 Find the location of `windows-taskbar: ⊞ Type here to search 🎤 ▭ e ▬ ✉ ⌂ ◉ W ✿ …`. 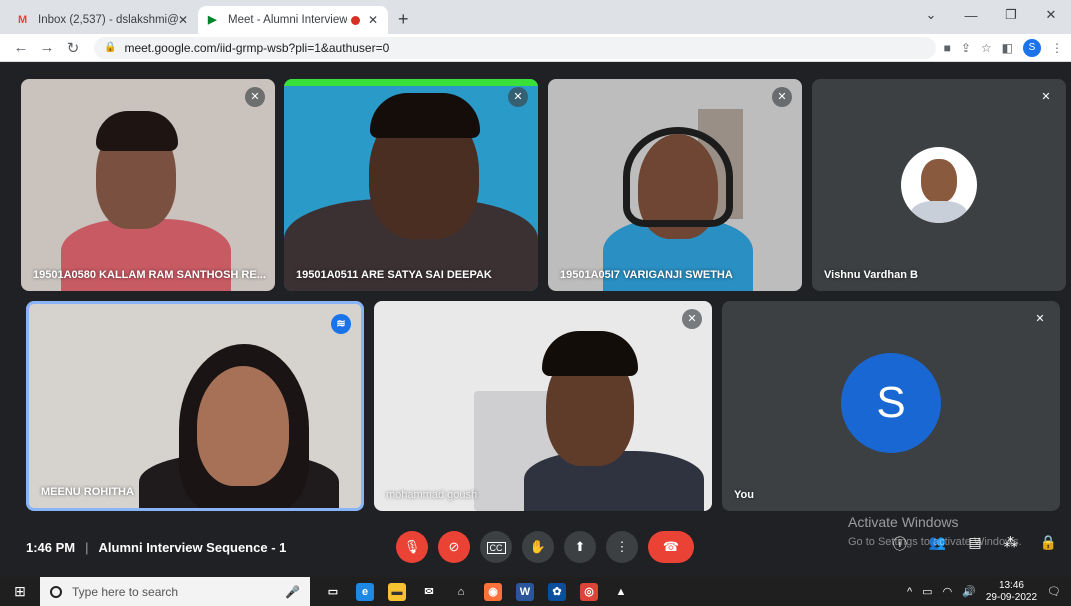

windows-taskbar: ⊞ Type here to search 🎤 ▭ e ▬ ✉ ⌂ ◉ W ✿ … is located at coordinates (535, 591).